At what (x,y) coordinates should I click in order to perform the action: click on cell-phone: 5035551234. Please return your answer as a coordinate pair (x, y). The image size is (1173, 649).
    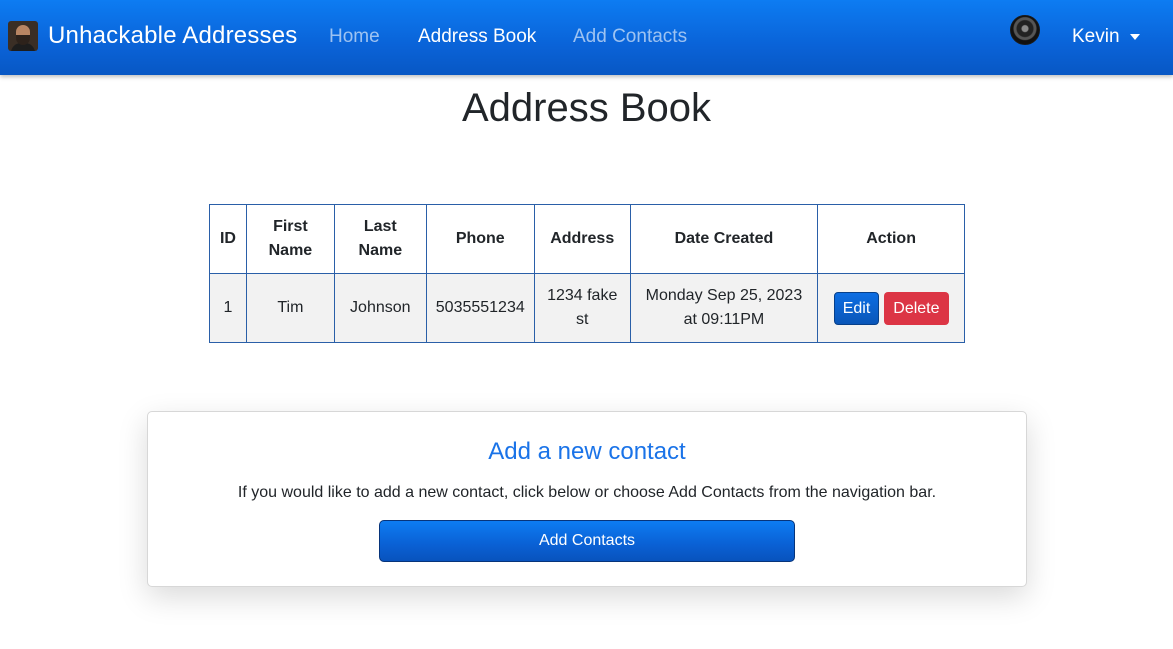
    Looking at the image, I should click on (480, 308).